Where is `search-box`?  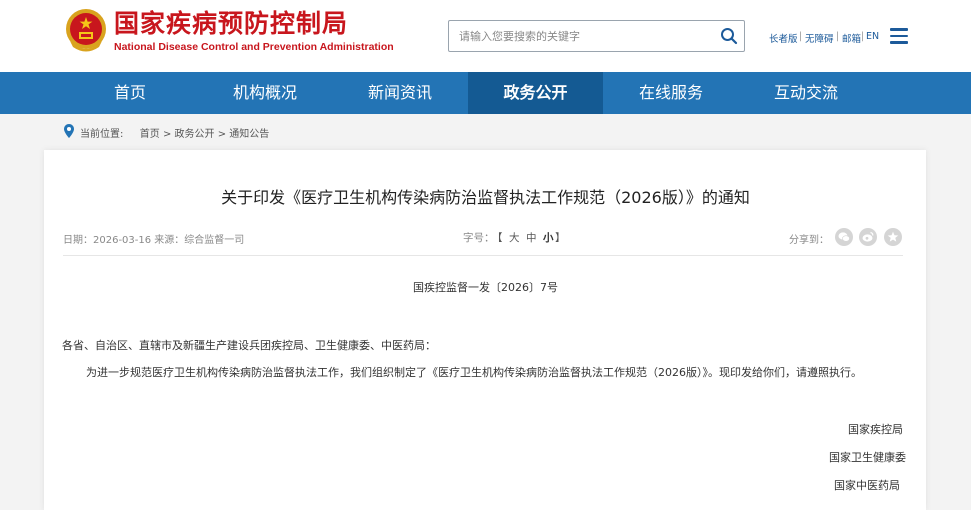 search-box is located at coordinates (596, 36).